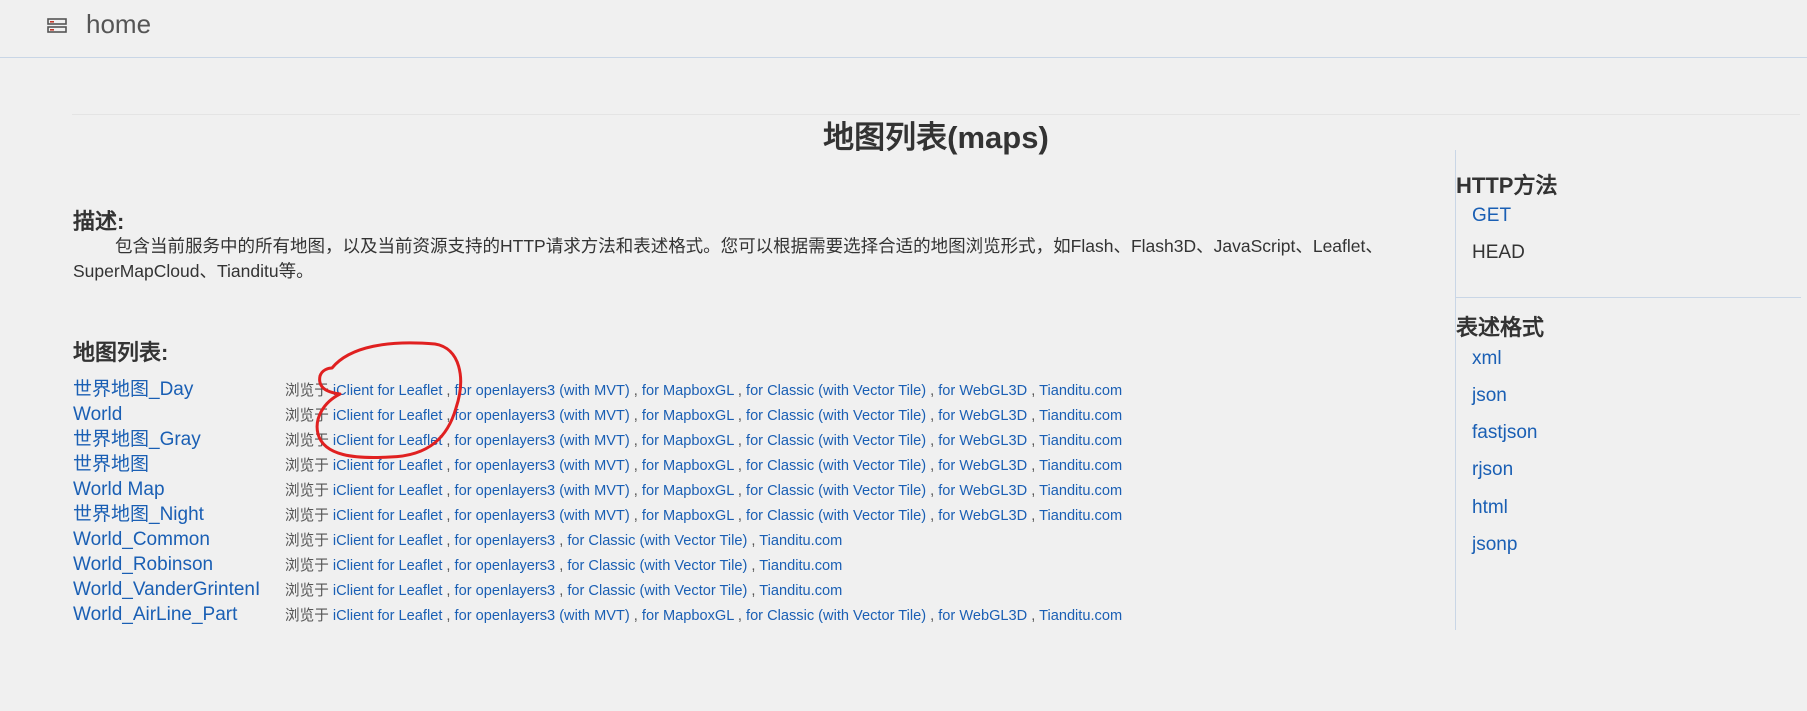 The width and height of the screenshot is (1807, 711). What do you see at coordinates (1628, 297) in the screenshot?
I see `sidebar-divider` at bounding box center [1628, 297].